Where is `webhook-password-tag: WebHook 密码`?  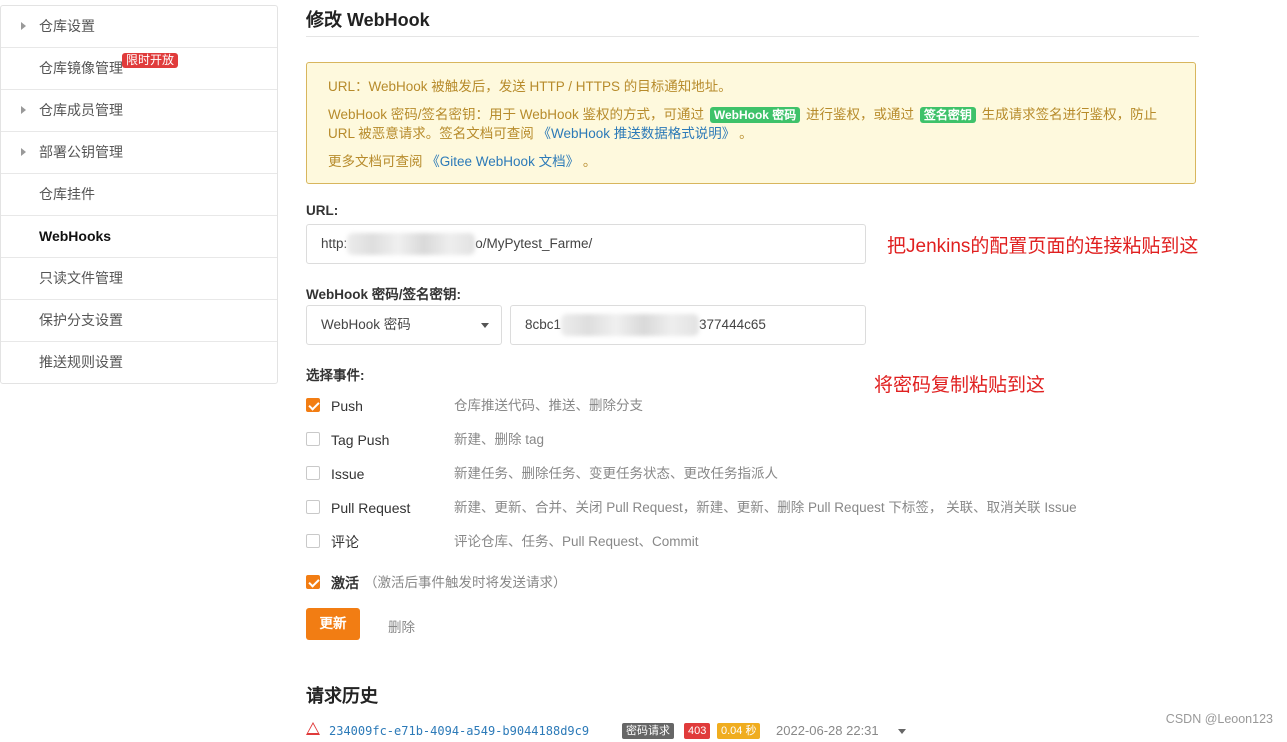 webhook-password-tag: WebHook 密码 is located at coordinates (755, 115).